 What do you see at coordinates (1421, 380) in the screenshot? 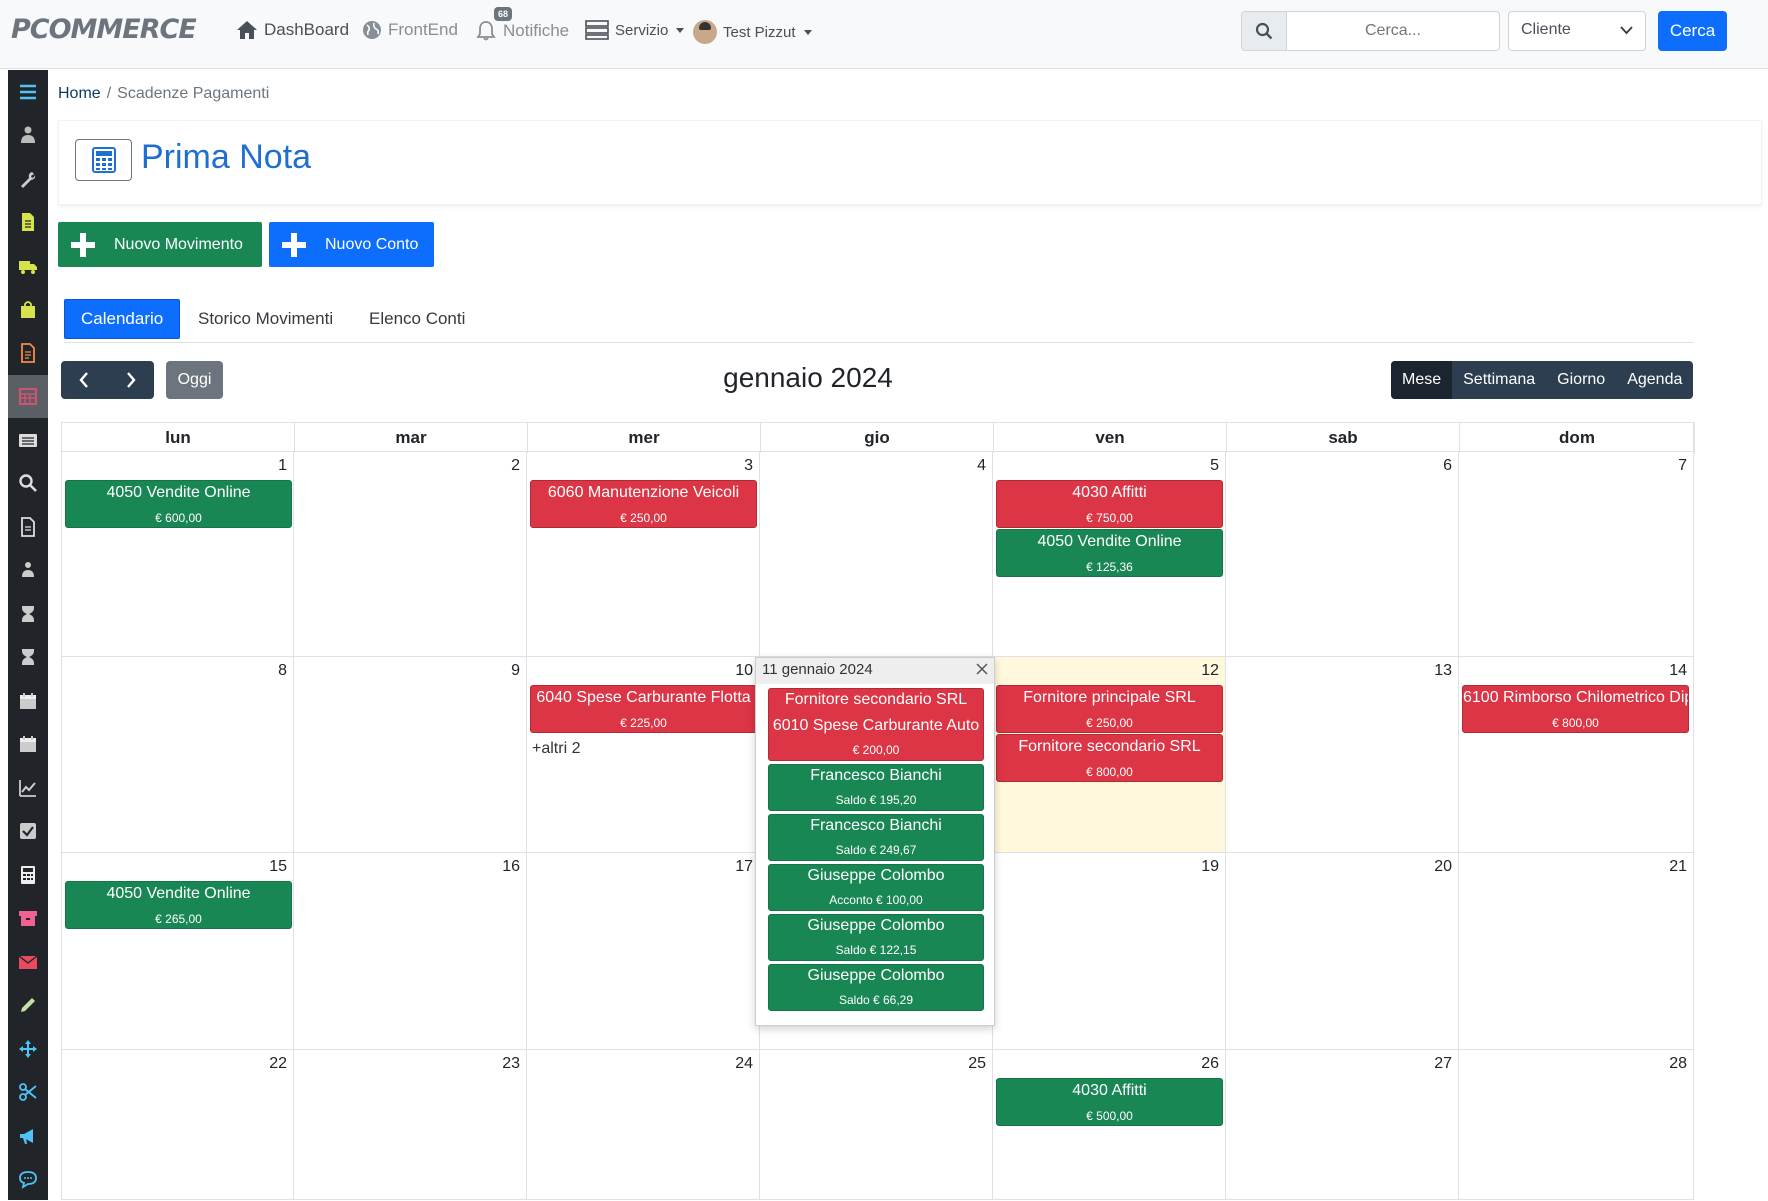
I see `view-mese-button: Mese` at bounding box center [1421, 380].